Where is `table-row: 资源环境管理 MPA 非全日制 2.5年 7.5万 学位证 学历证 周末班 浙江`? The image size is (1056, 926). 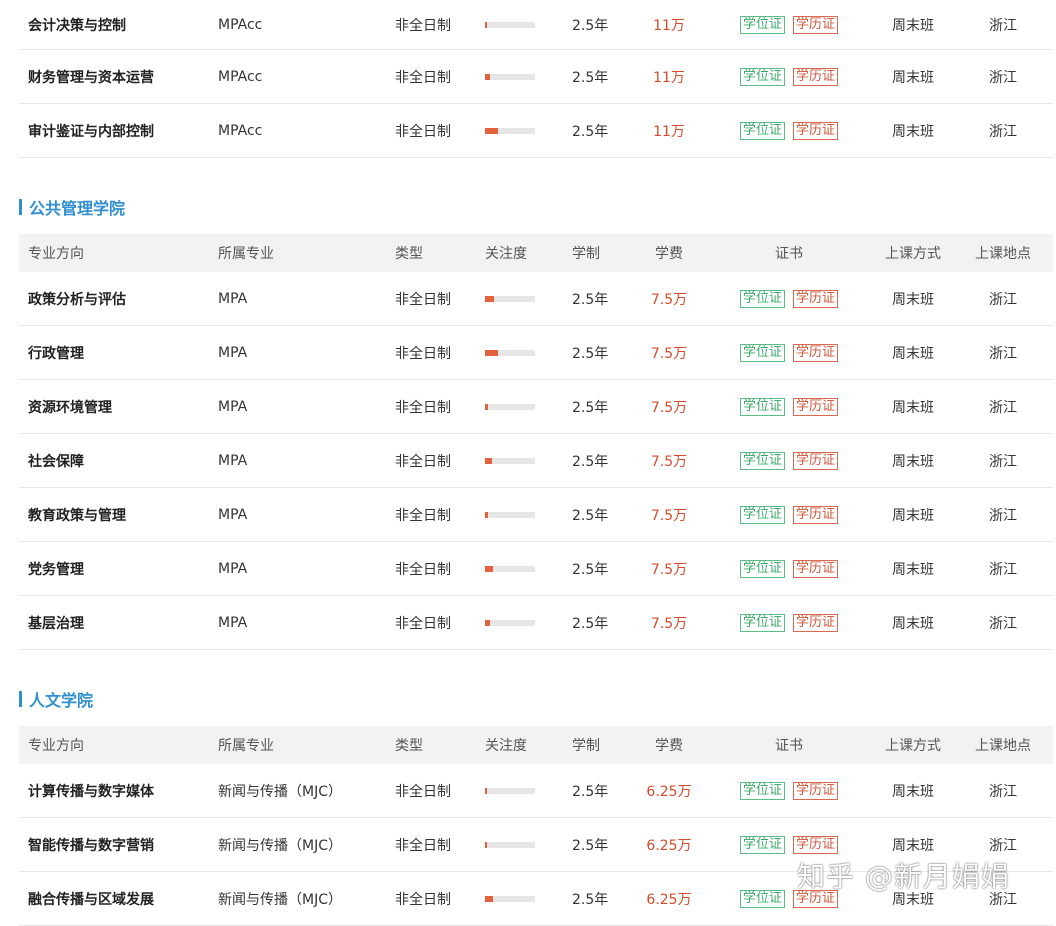
table-row: 资源环境管理 MPA 非全日制 2.5年 7.5万 学位证 学历证 周末班 浙江 is located at coordinates (536, 407).